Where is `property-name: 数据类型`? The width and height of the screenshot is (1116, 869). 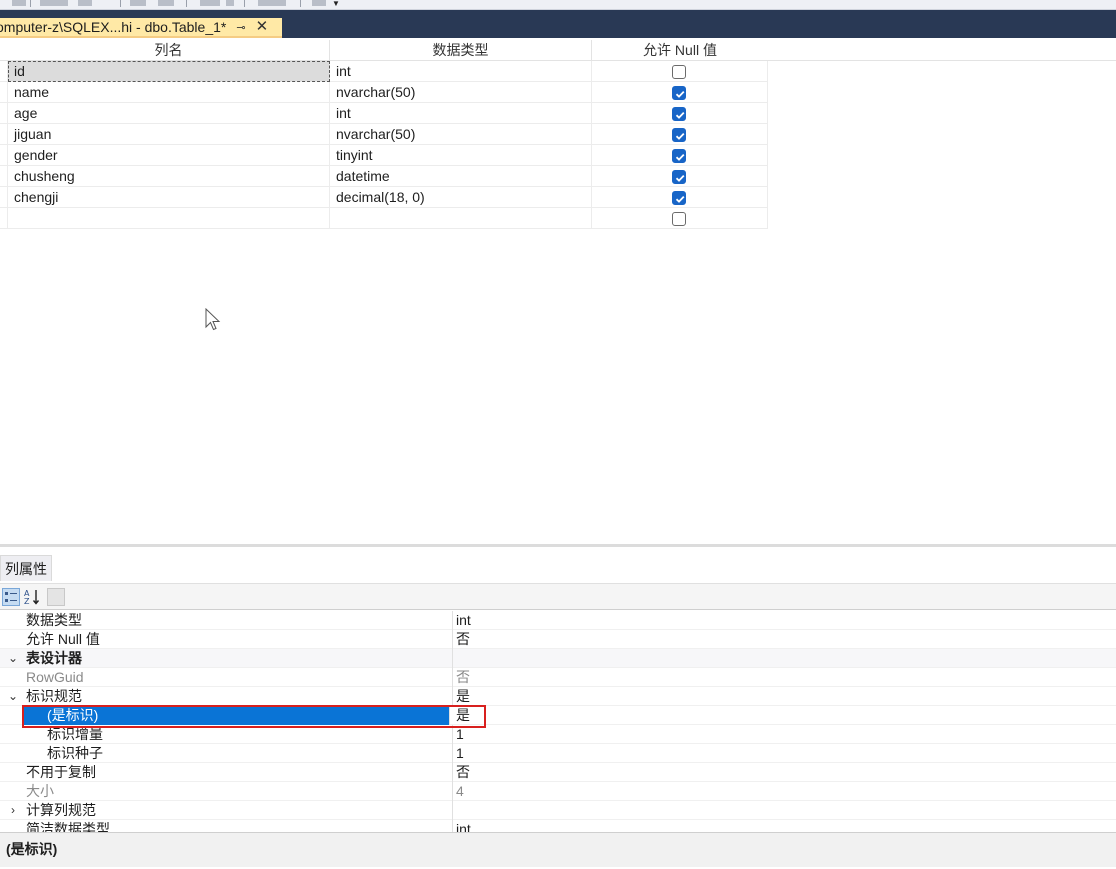
property-name: 数据类型 is located at coordinates (239, 620).